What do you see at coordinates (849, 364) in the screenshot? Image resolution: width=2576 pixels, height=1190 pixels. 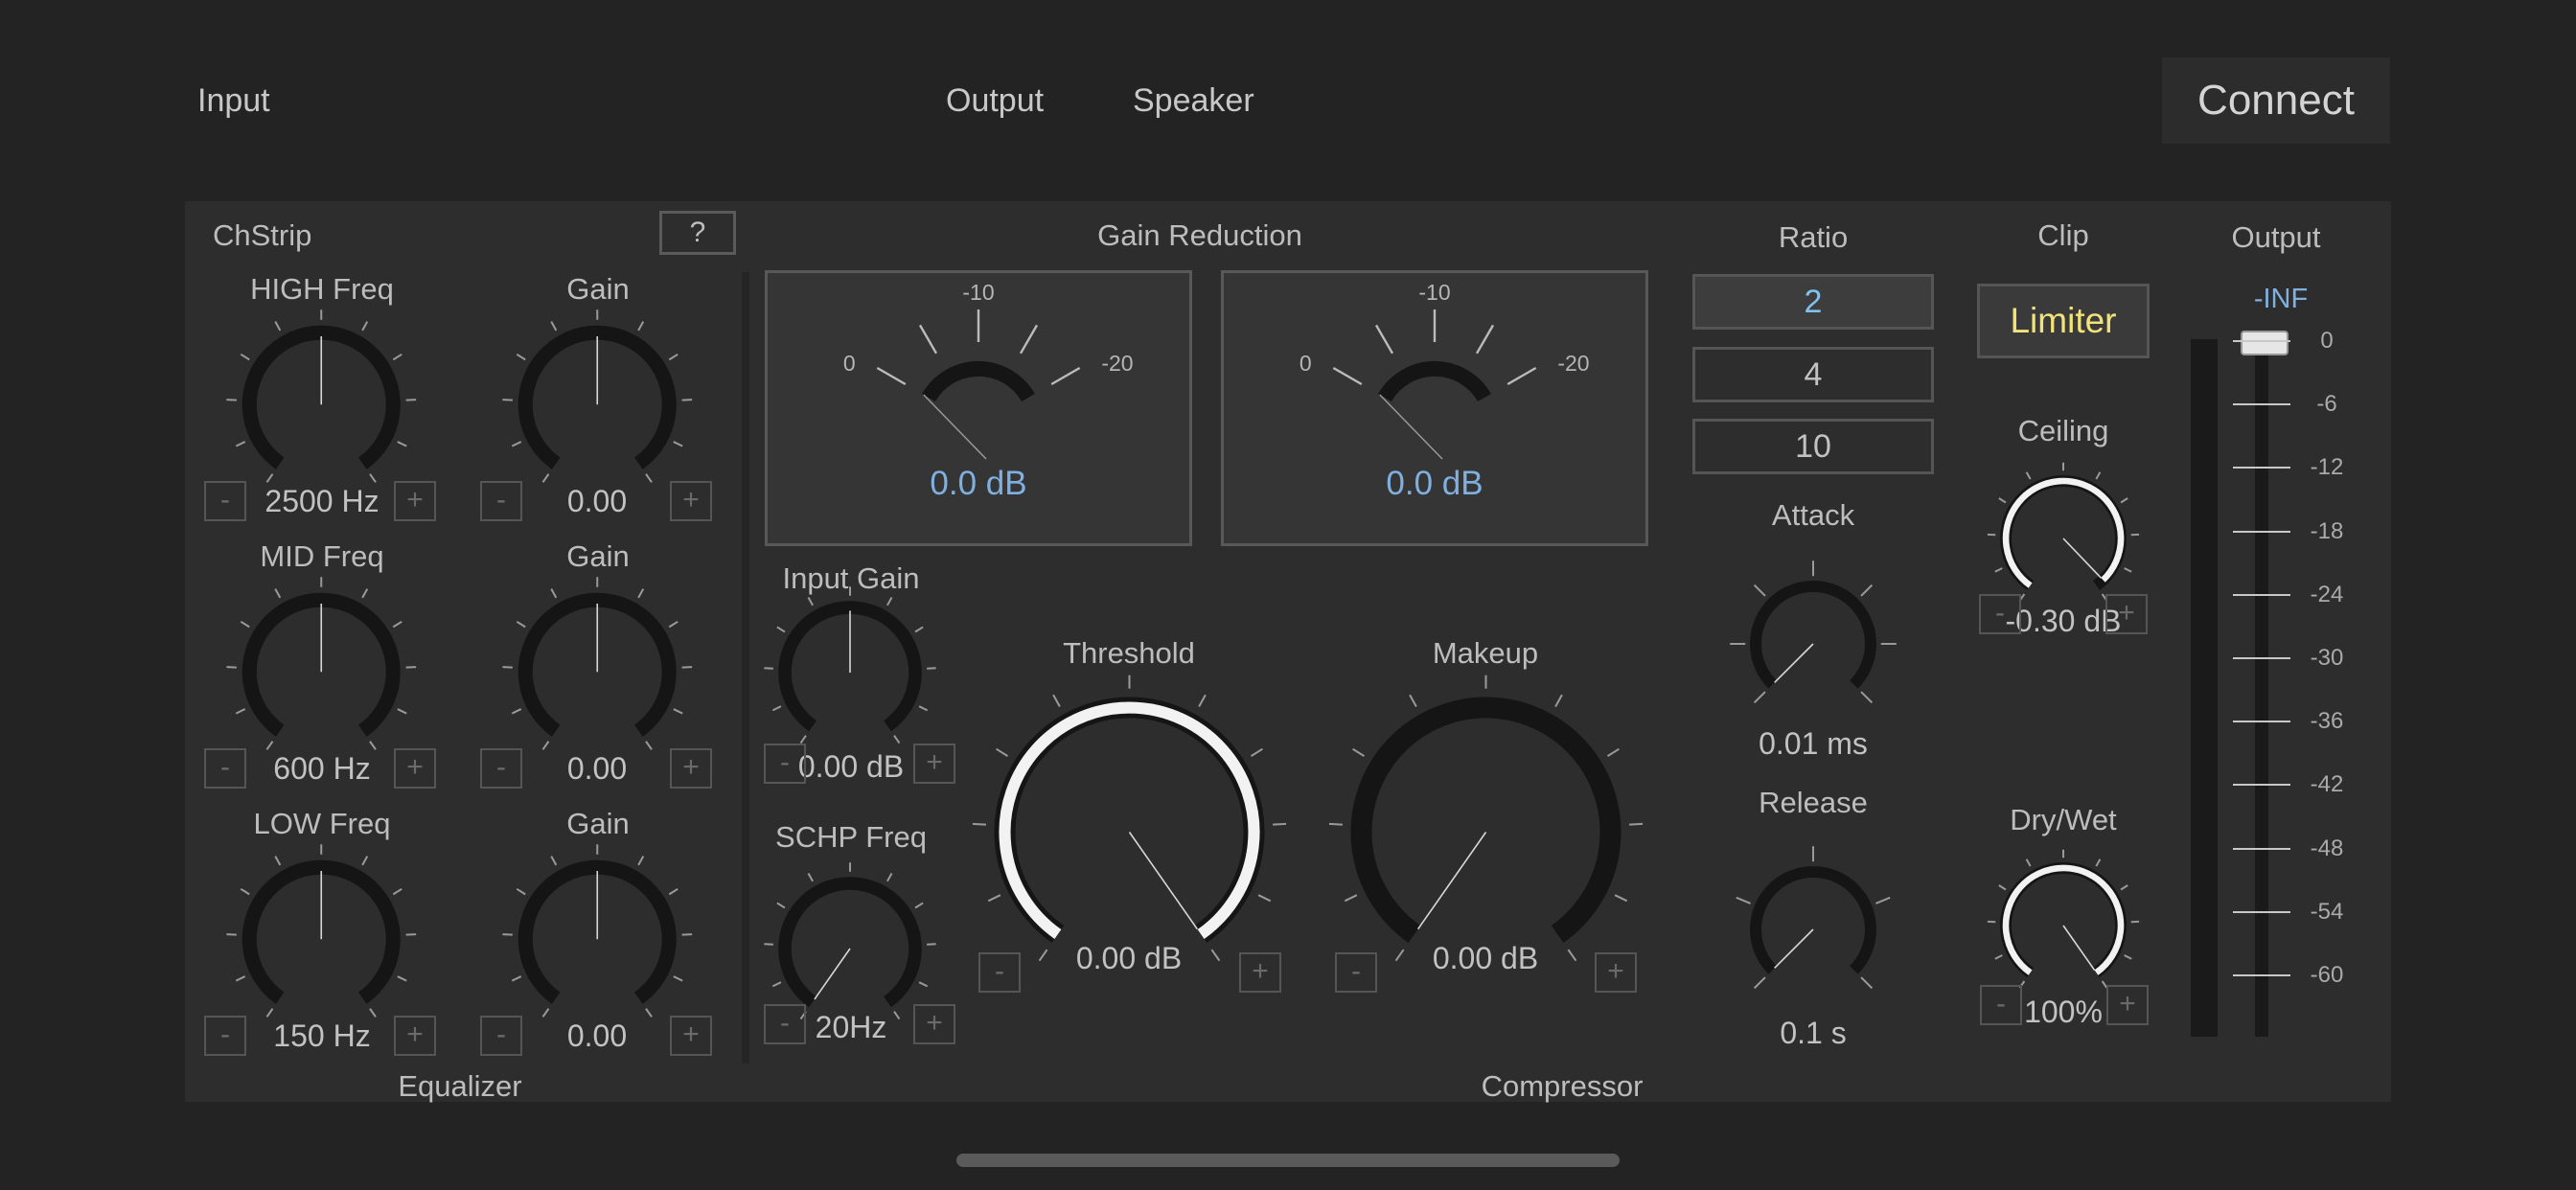 I see `gain-reduction-meter-1-tick-label: 0` at bounding box center [849, 364].